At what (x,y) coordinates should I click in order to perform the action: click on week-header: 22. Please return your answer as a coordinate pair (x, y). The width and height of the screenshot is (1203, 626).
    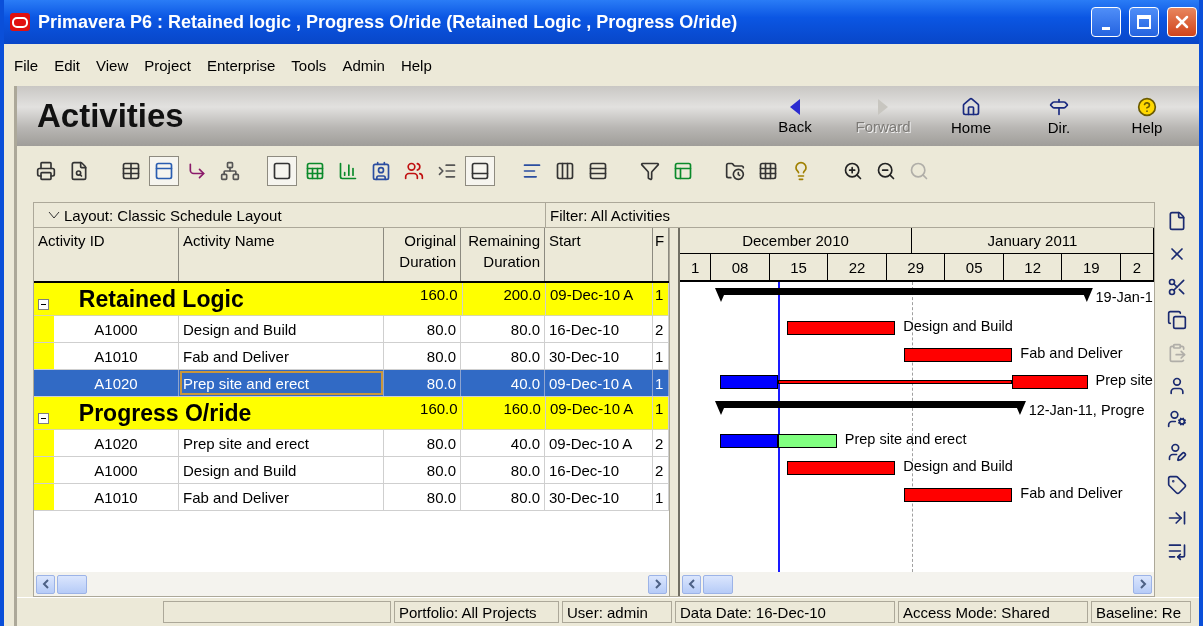
    Looking at the image, I should click on (857, 267).